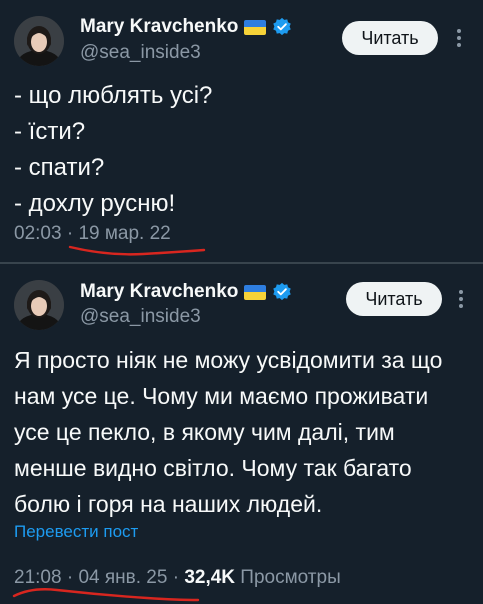  What do you see at coordinates (221, 396) in the screenshot?
I see `tweet-text-line: нам усе це. Чому ми маємо проживати` at bounding box center [221, 396].